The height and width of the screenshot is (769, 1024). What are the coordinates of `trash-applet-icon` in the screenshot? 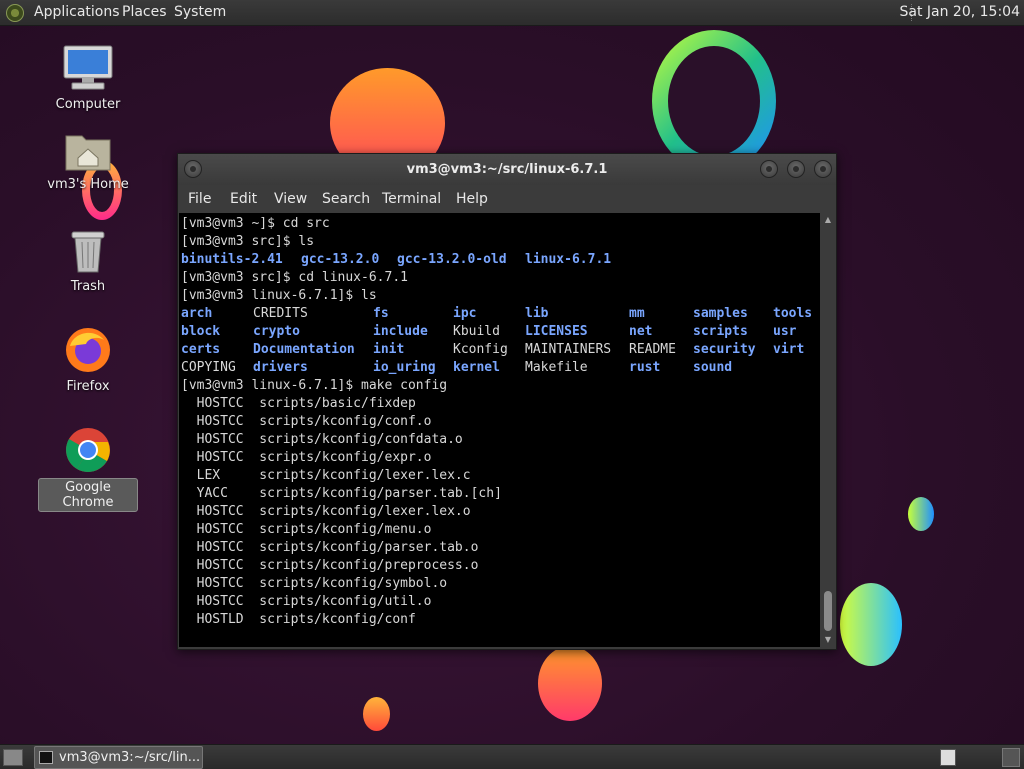 It's located at (1011, 757).